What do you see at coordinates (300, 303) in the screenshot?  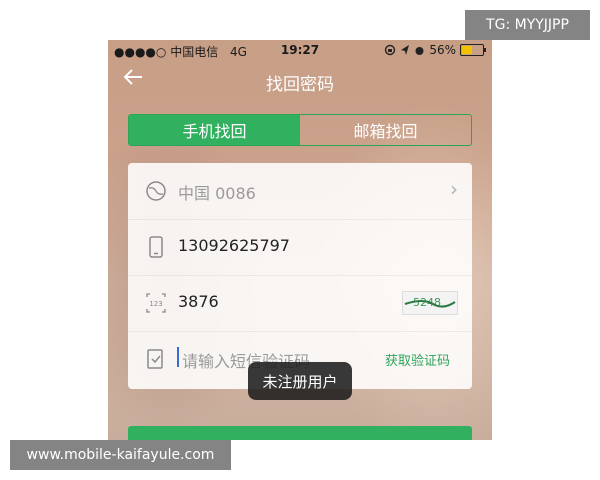 I see `captcha-row: 123 3876 5248` at bounding box center [300, 303].